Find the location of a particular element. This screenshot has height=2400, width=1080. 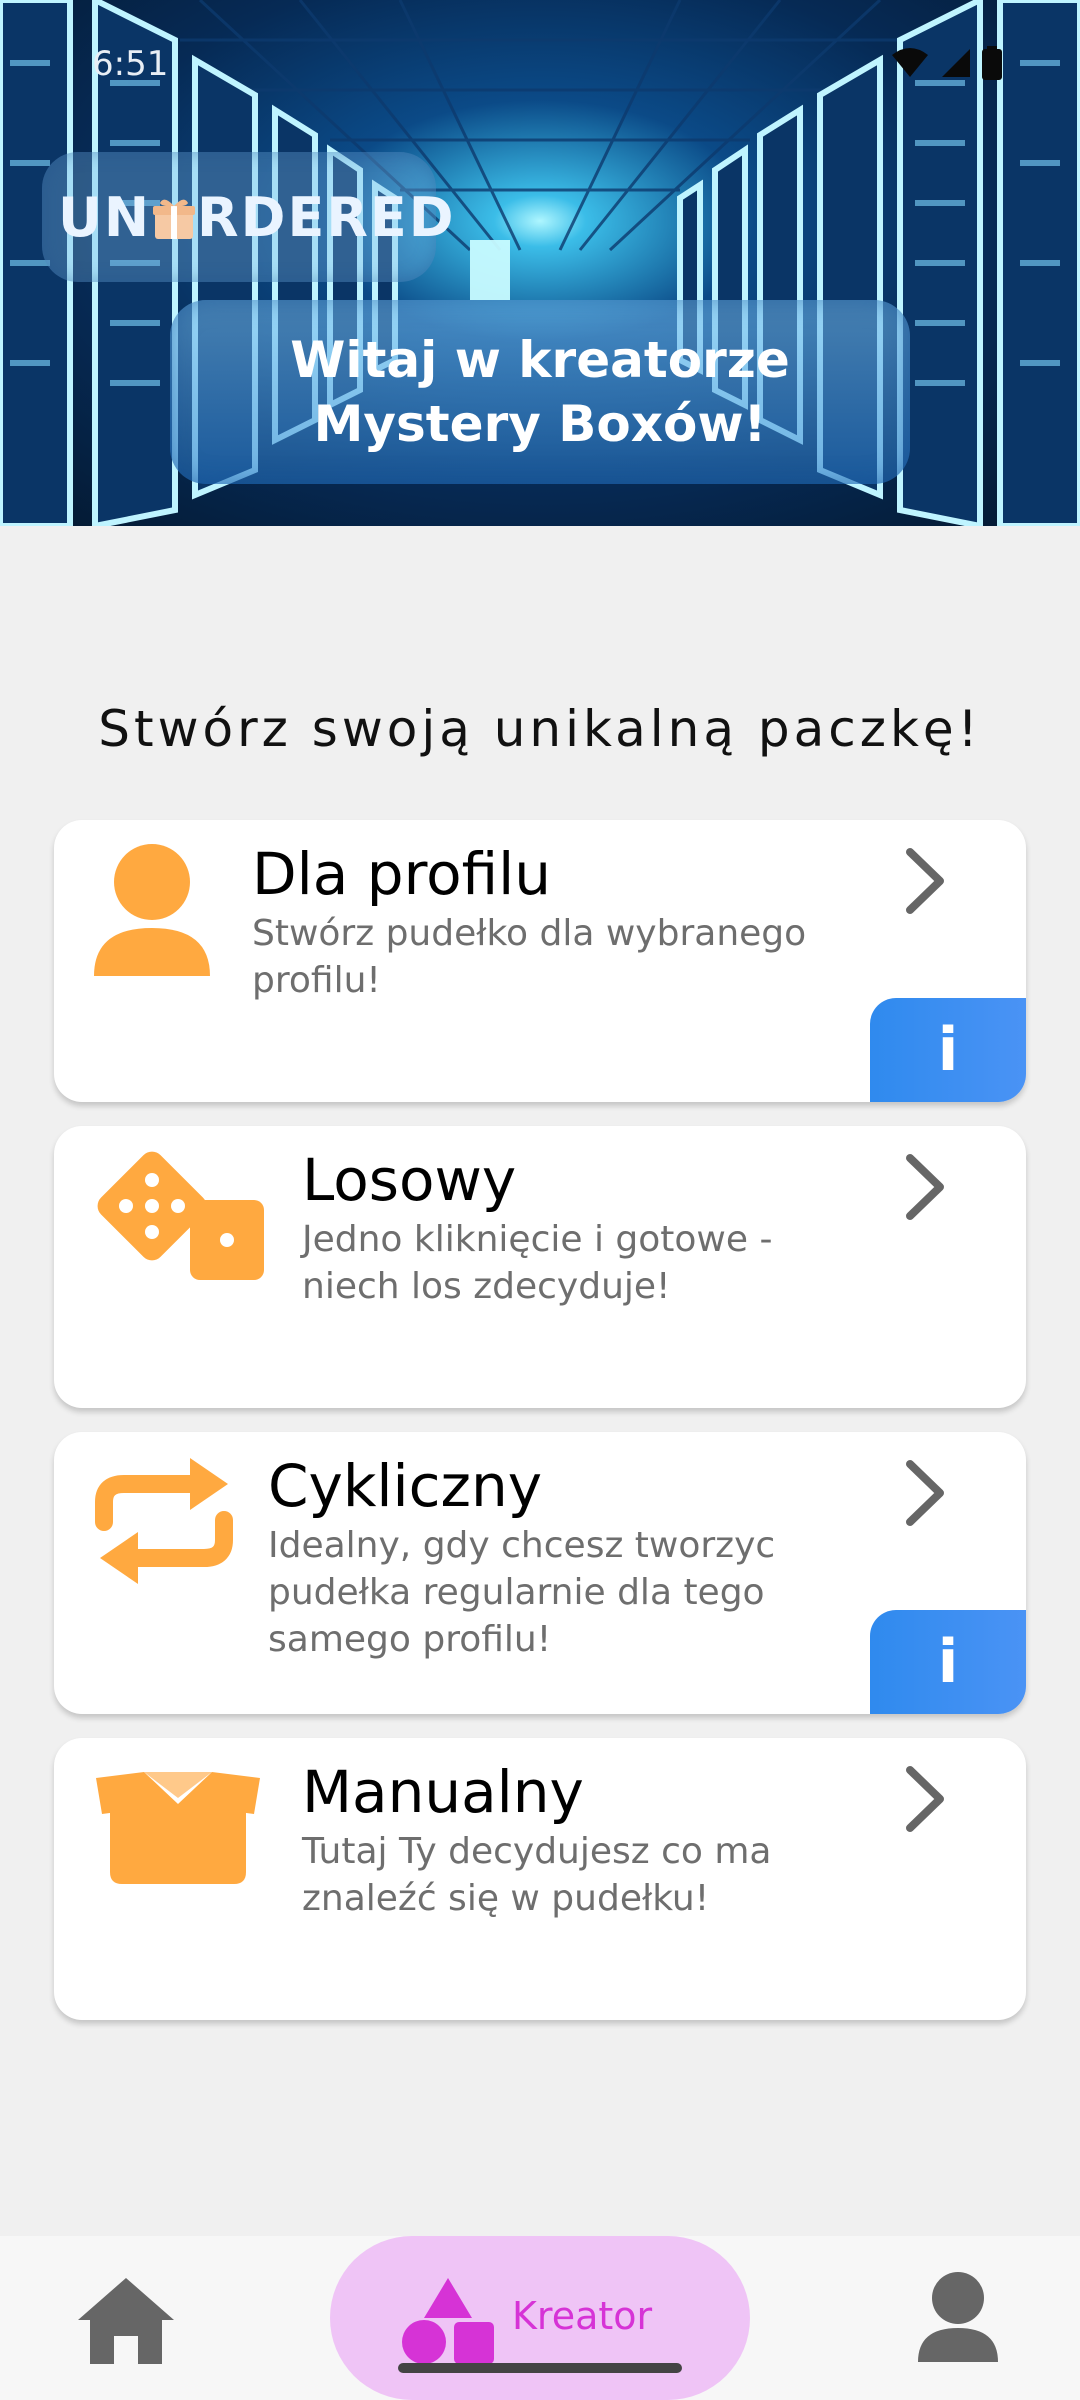

shapes-icon is located at coordinates (448, 2321).